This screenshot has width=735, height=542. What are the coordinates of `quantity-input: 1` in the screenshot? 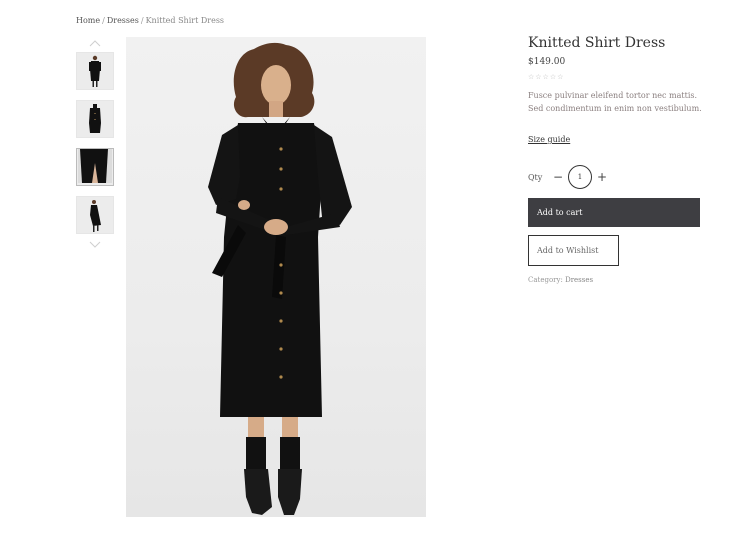 It's located at (580, 177).